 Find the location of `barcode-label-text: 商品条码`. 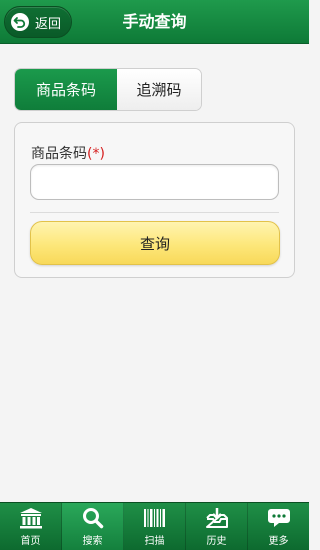

barcode-label-text: 商品条码 is located at coordinates (59, 154).